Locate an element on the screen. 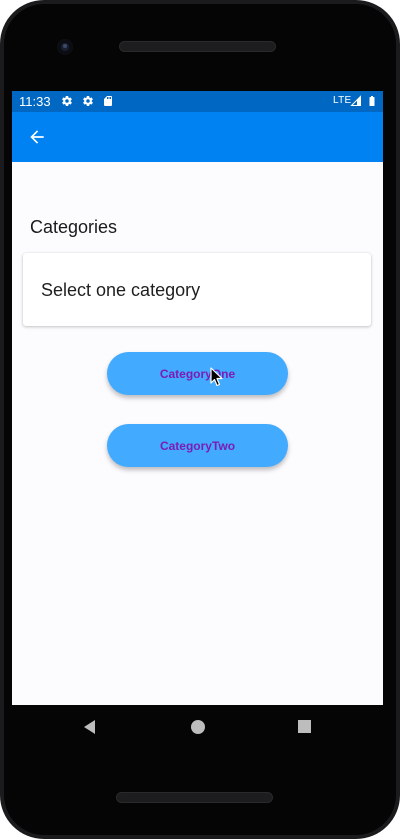 The width and height of the screenshot is (400, 839). camera-icon is located at coordinates (65, 47).